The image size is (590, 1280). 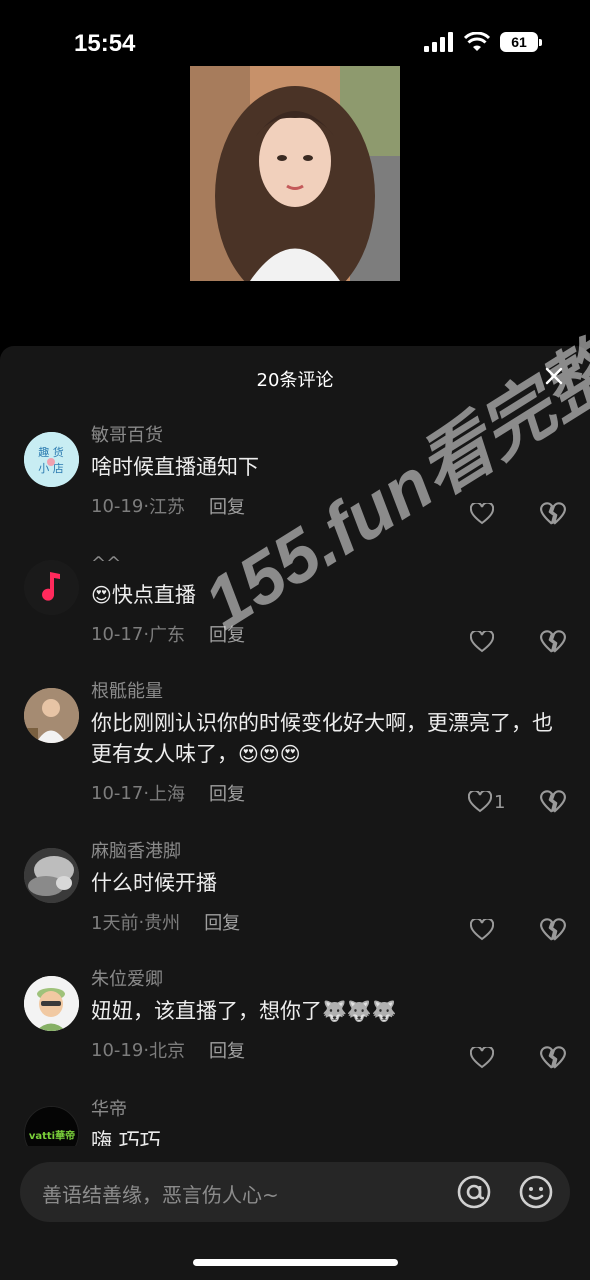 What do you see at coordinates (330, 436) in the screenshot?
I see `comment-username: 敏哥百货` at bounding box center [330, 436].